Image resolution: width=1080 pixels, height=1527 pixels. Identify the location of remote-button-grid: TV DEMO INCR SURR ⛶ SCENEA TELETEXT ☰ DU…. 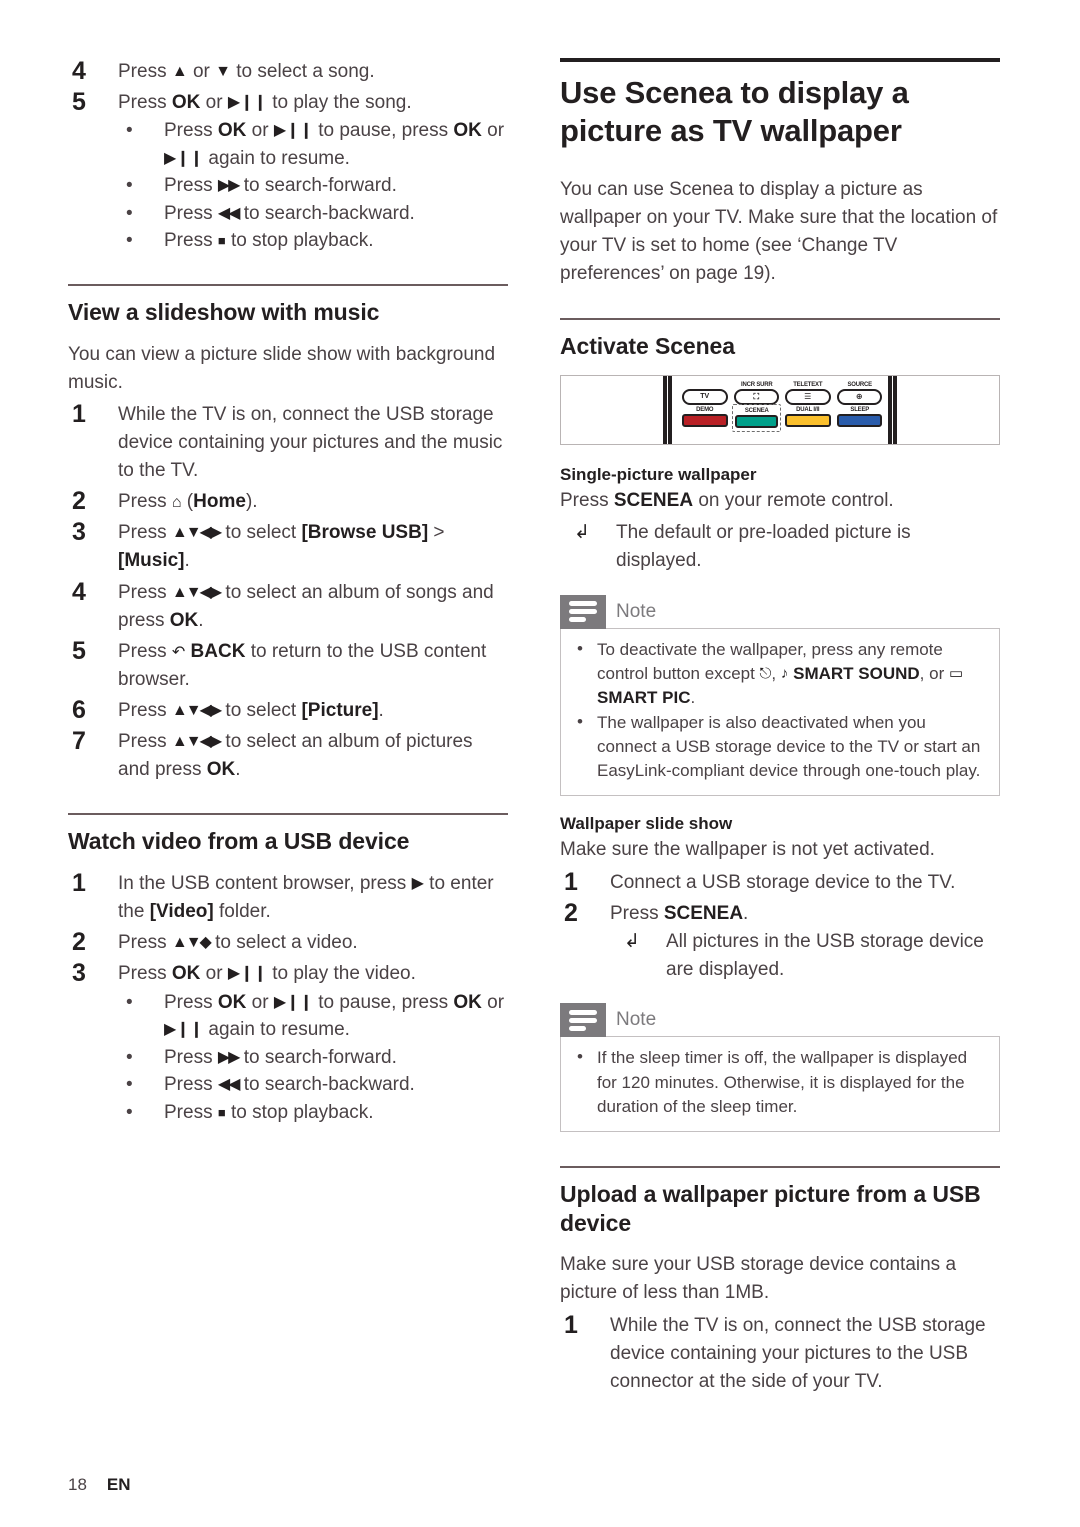
(782, 406).